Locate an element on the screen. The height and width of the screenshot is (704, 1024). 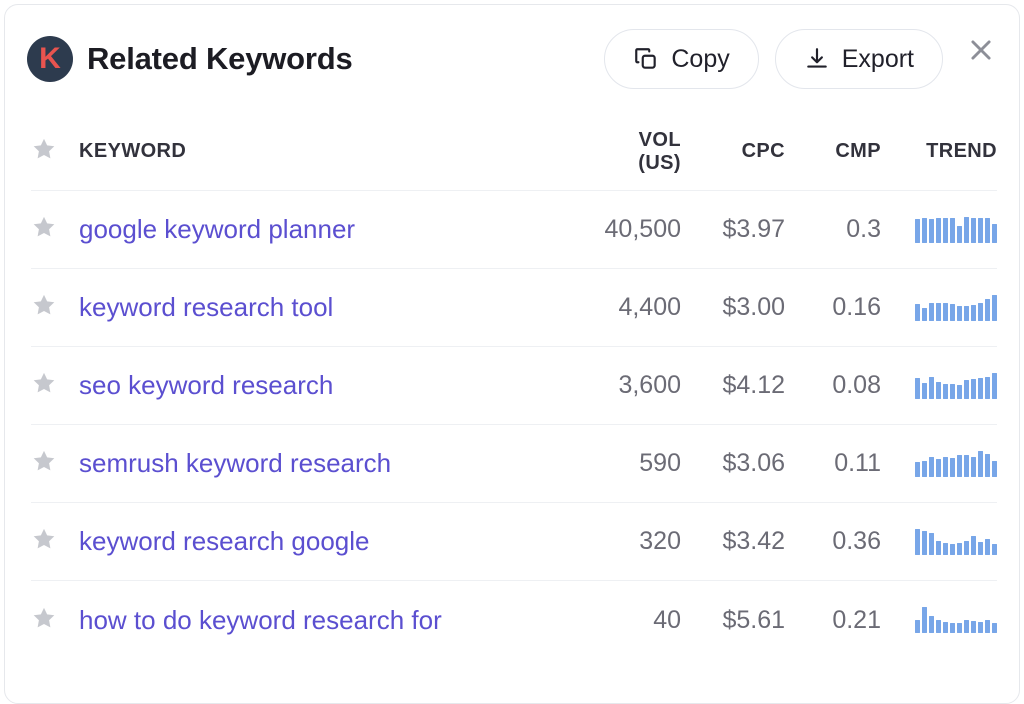
keyword-cell: google keyword planner is located at coordinates (322, 229).